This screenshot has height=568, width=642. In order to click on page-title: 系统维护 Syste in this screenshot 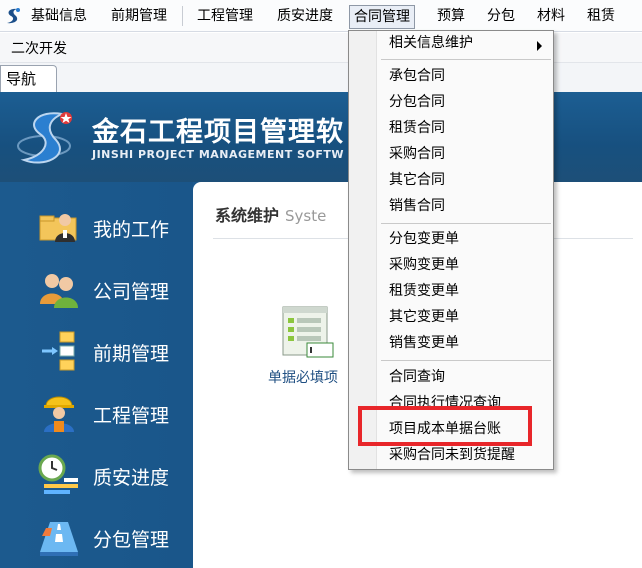, I will do `click(270, 214)`.